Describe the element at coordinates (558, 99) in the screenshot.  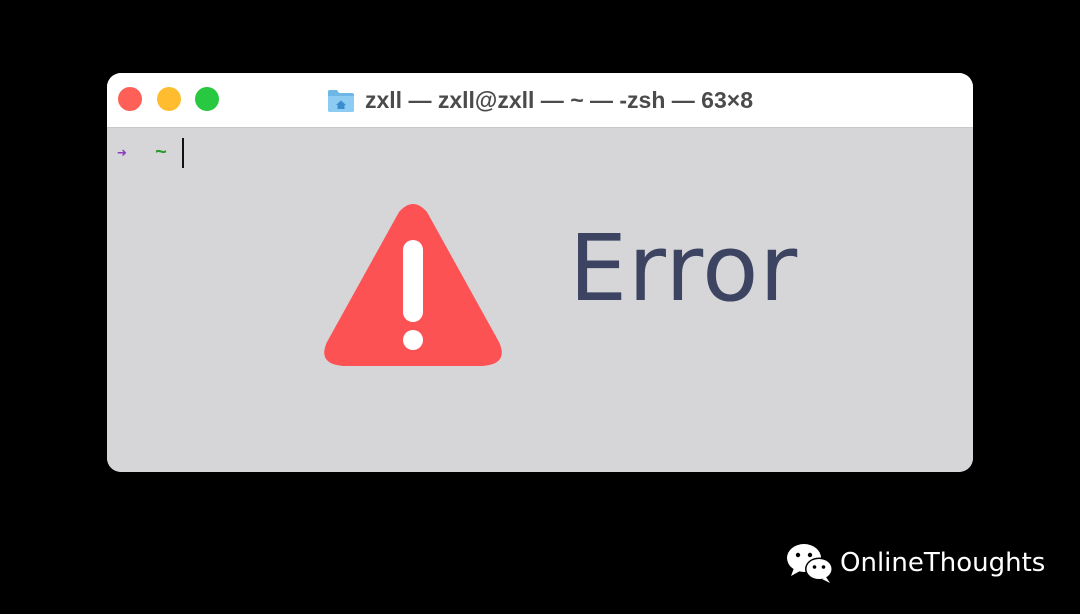
I see `window-title: zxll — zxll@zxll — ~ — -zsh — 63×8` at that location.